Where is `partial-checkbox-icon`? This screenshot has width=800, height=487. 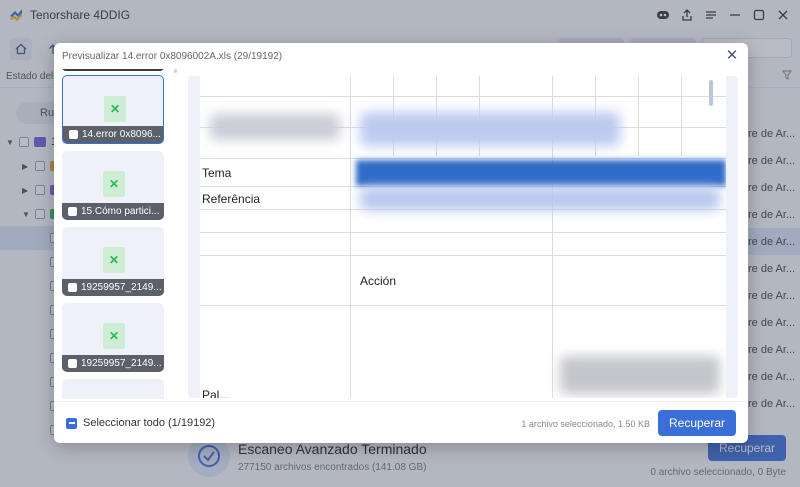 partial-checkbox-icon is located at coordinates (71, 423).